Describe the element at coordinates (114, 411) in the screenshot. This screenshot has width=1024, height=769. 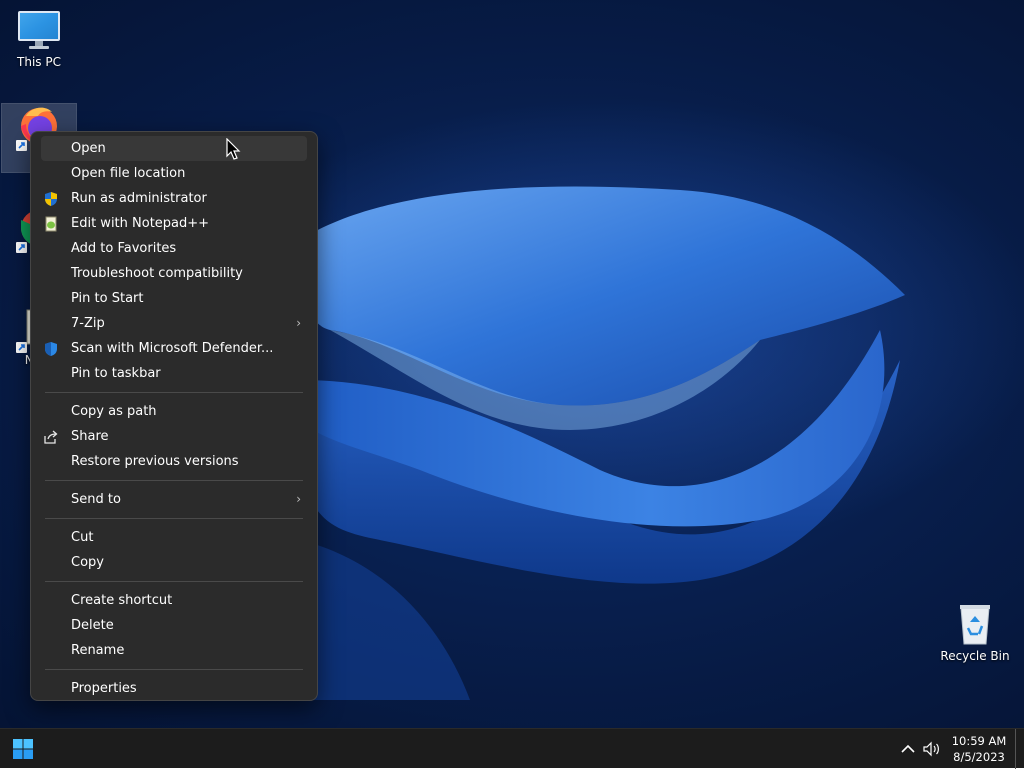
I see `menu-item-label: Copy as path` at that location.